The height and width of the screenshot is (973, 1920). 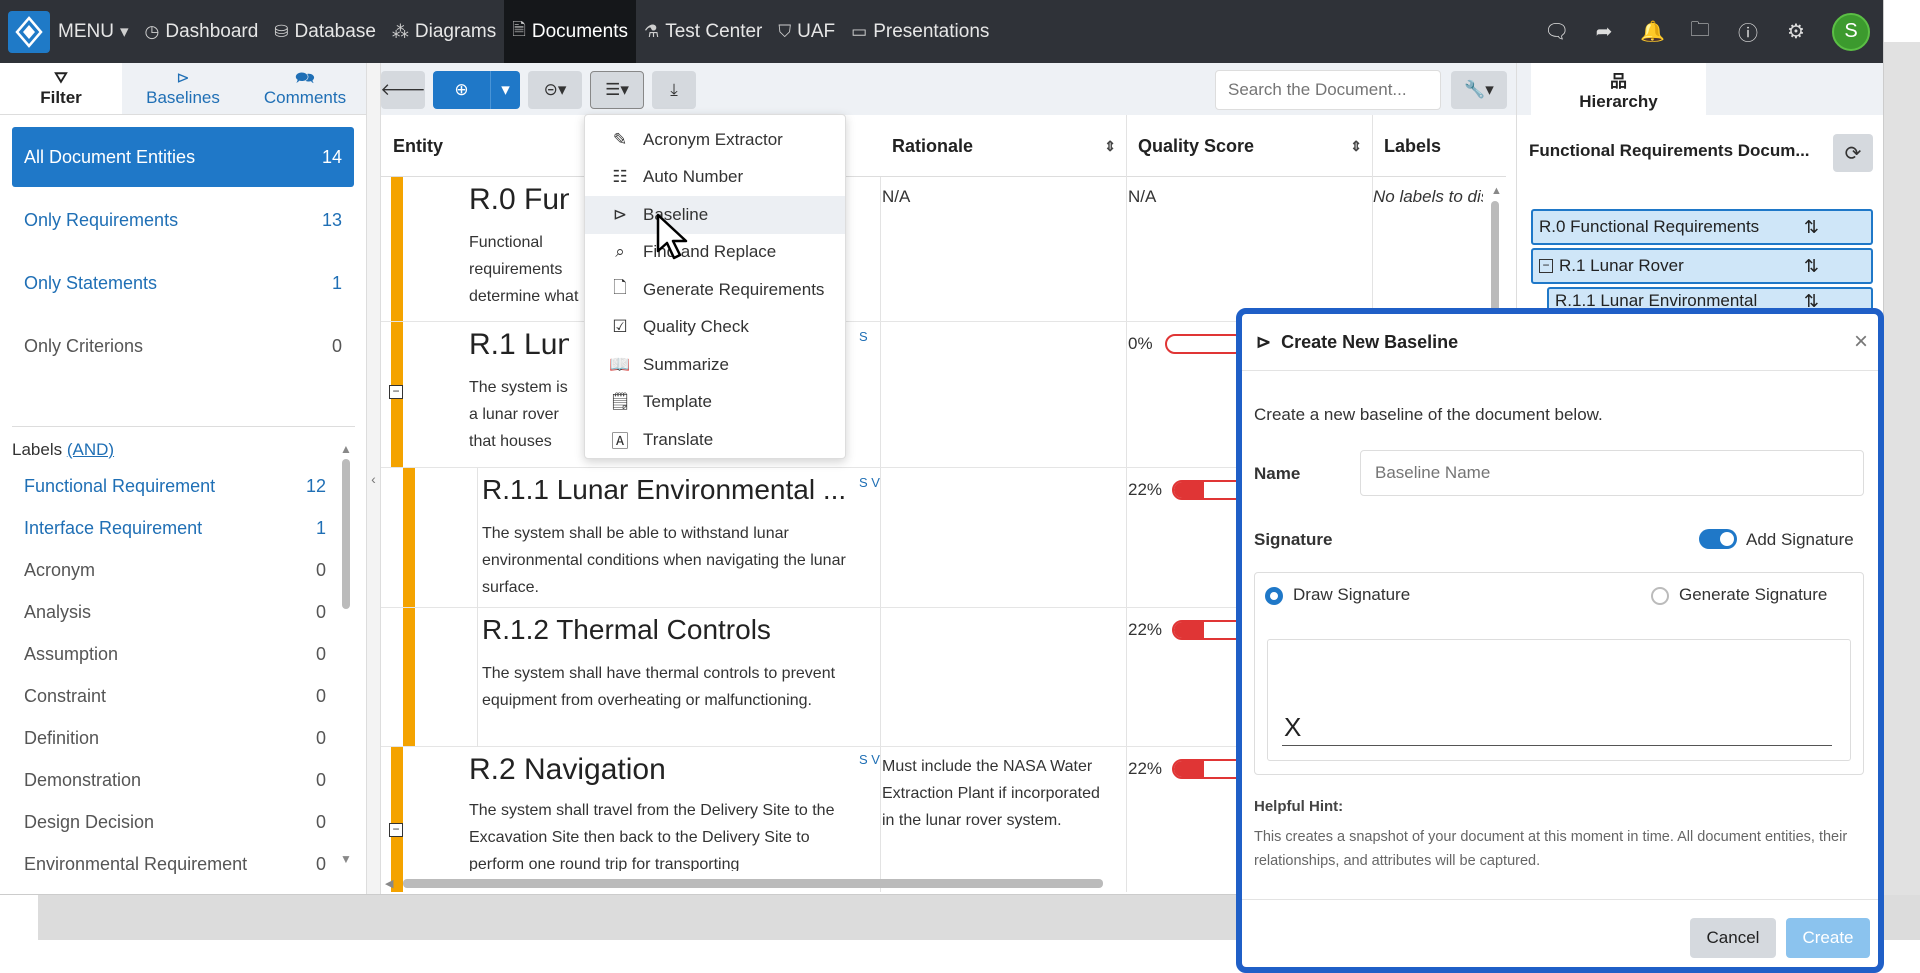 I want to click on label-item: Interface Requirement 1, so click(x=170, y=528).